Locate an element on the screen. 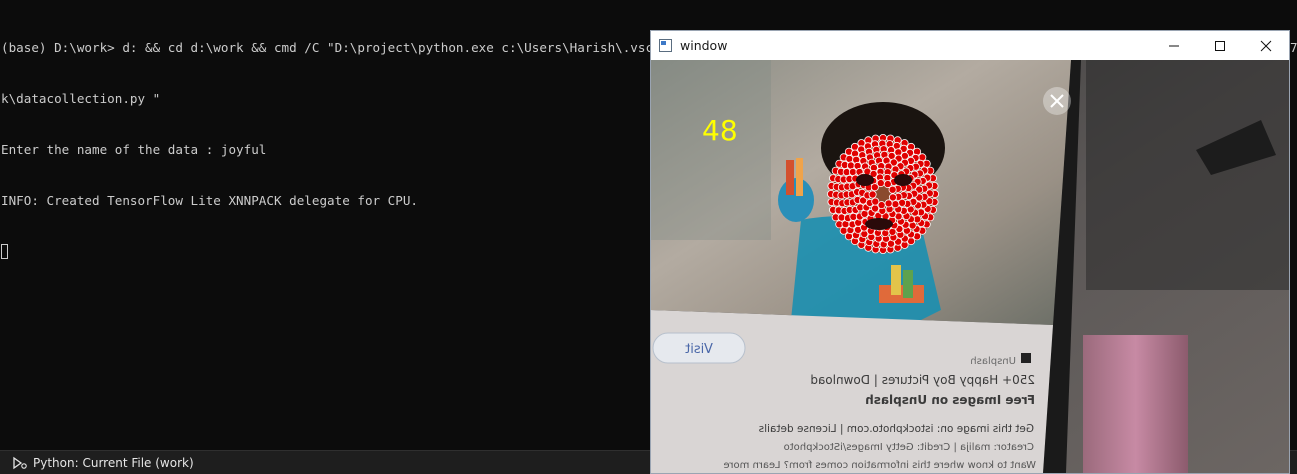  close-button is located at coordinates (1266, 45).